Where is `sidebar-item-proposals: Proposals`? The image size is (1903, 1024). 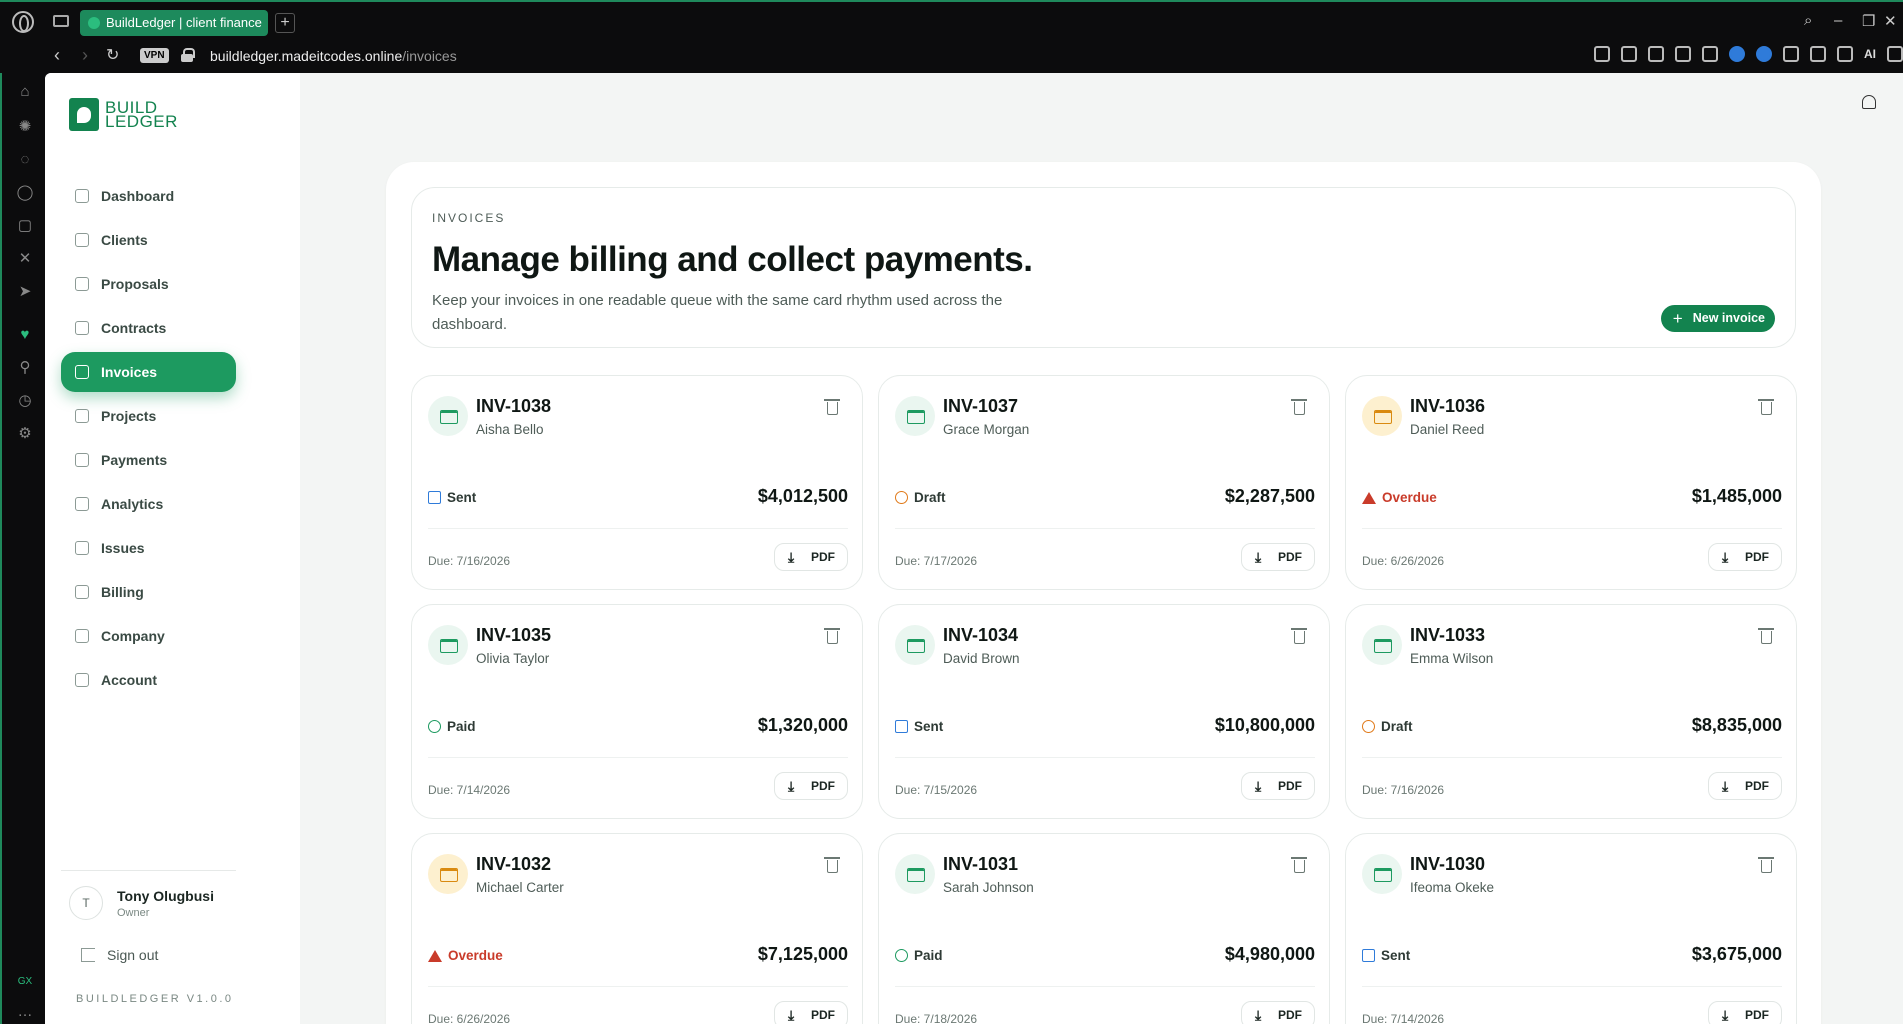 sidebar-item-proposals: Proposals is located at coordinates (148, 284).